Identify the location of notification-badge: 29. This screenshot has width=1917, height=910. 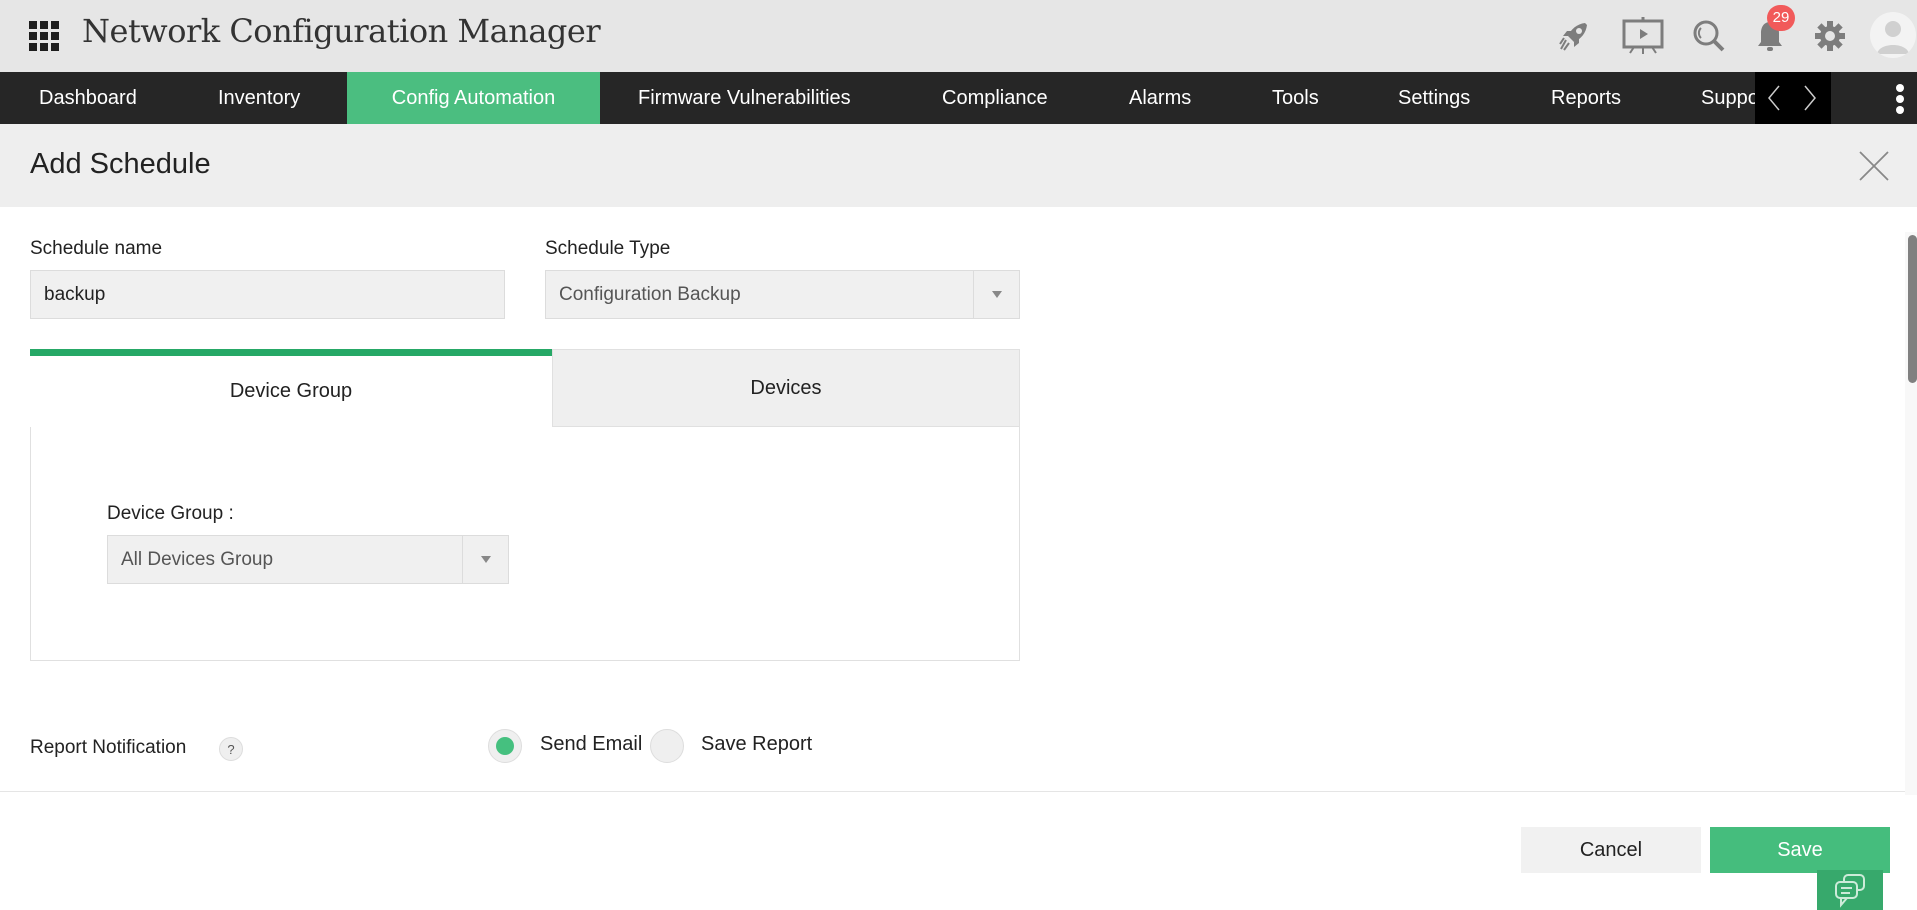
(1781, 18).